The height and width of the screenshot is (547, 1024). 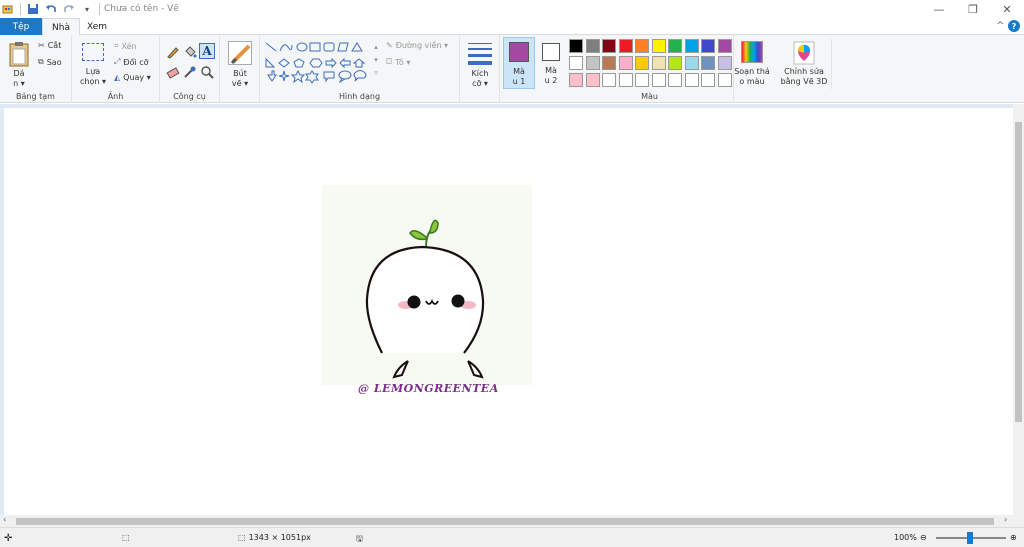 I want to click on color1-swatch, so click(x=519, y=52).